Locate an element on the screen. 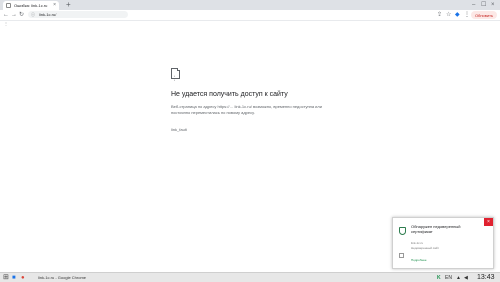 The image size is (500, 282). url-text: link-1c.ru/ is located at coordinates (47, 14).